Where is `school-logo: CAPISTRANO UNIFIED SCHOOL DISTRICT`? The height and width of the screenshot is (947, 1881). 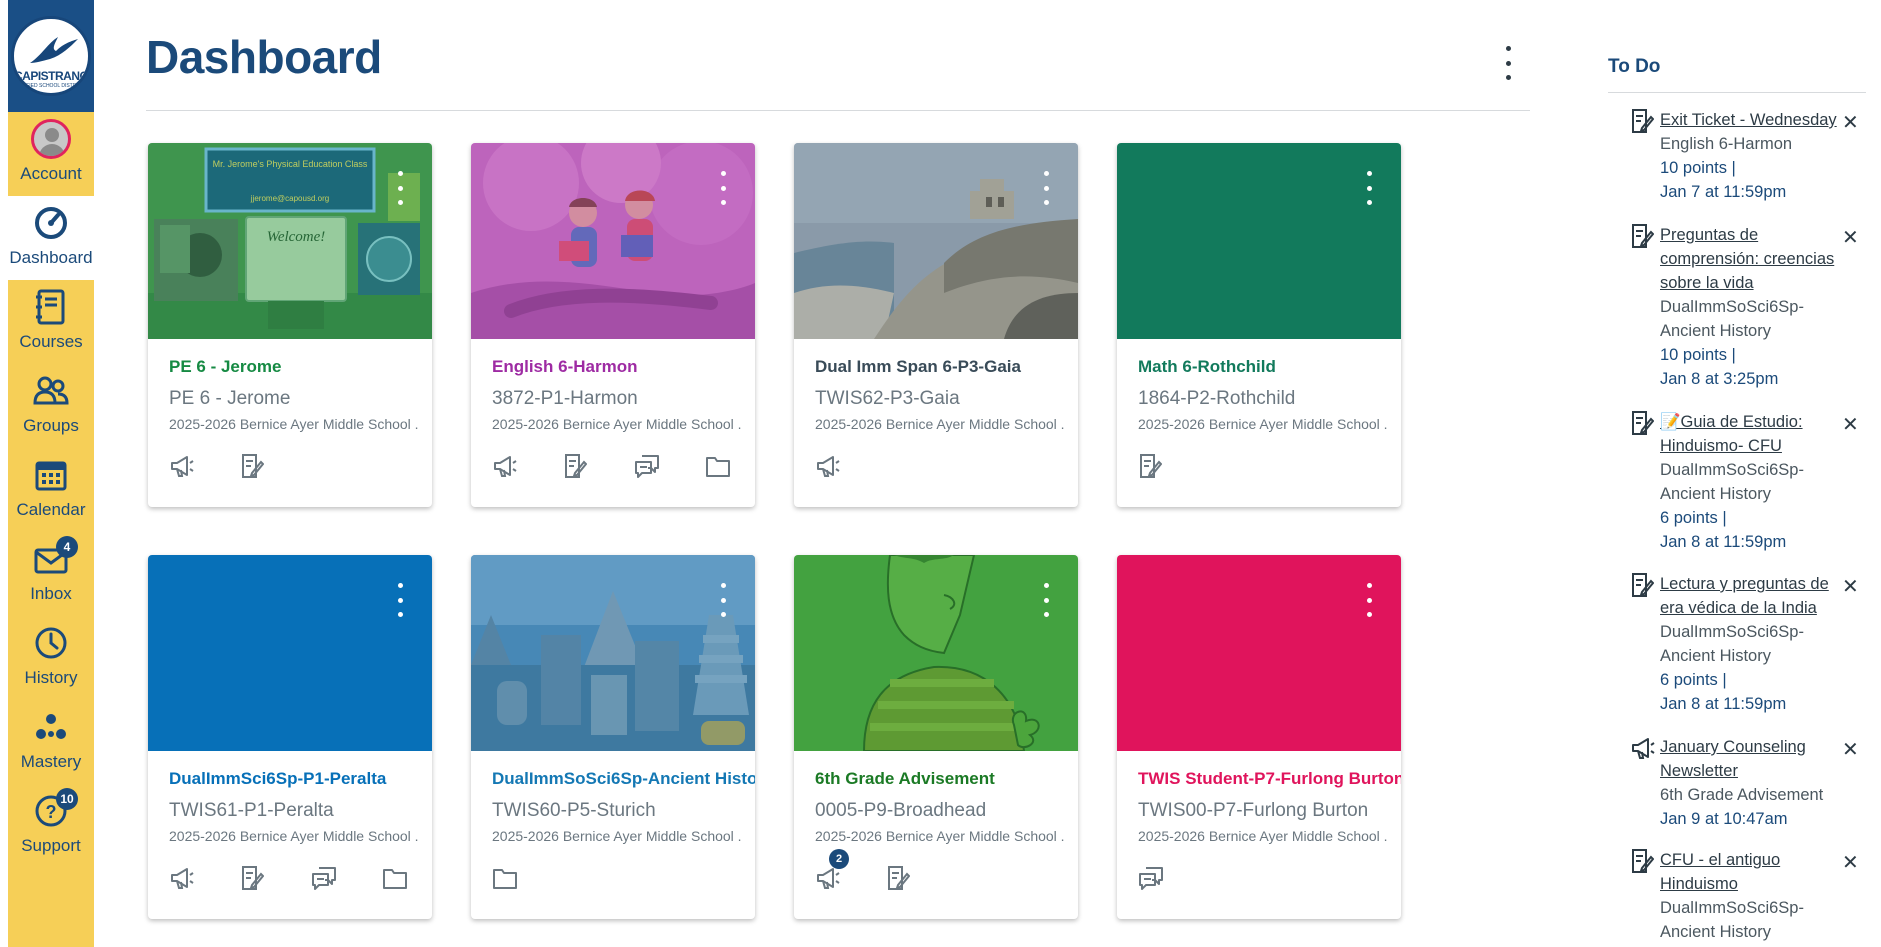 school-logo: CAPISTRANO UNIFIED SCHOOL DISTRICT is located at coordinates (51, 56).